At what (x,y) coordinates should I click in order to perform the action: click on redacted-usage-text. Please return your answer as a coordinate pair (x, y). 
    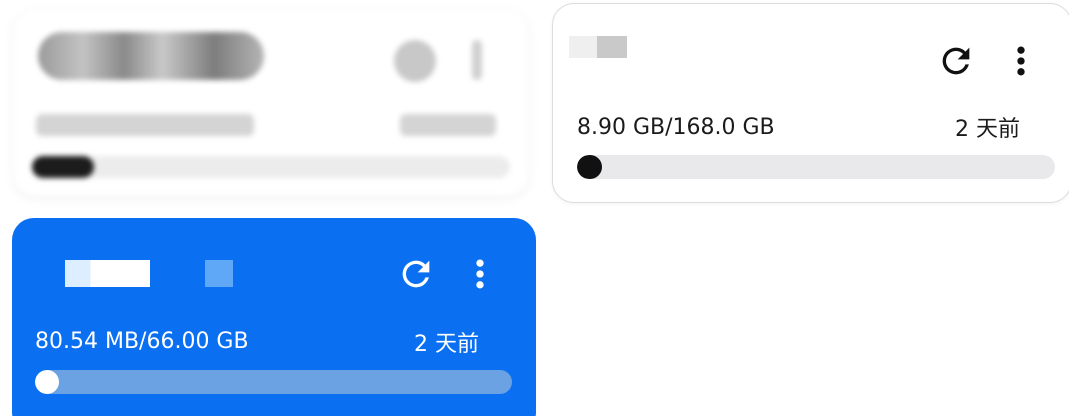
    Looking at the image, I should click on (145, 125).